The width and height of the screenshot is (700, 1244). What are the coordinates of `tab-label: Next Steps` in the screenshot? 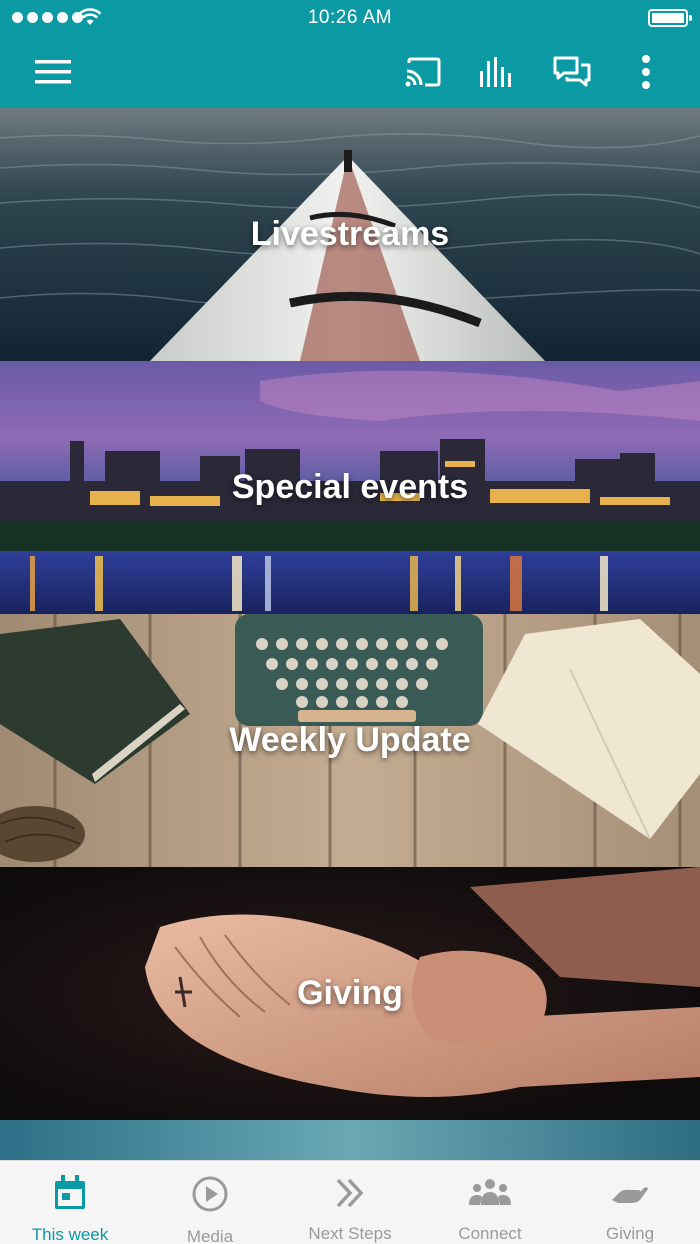 It's located at (350, 1233).